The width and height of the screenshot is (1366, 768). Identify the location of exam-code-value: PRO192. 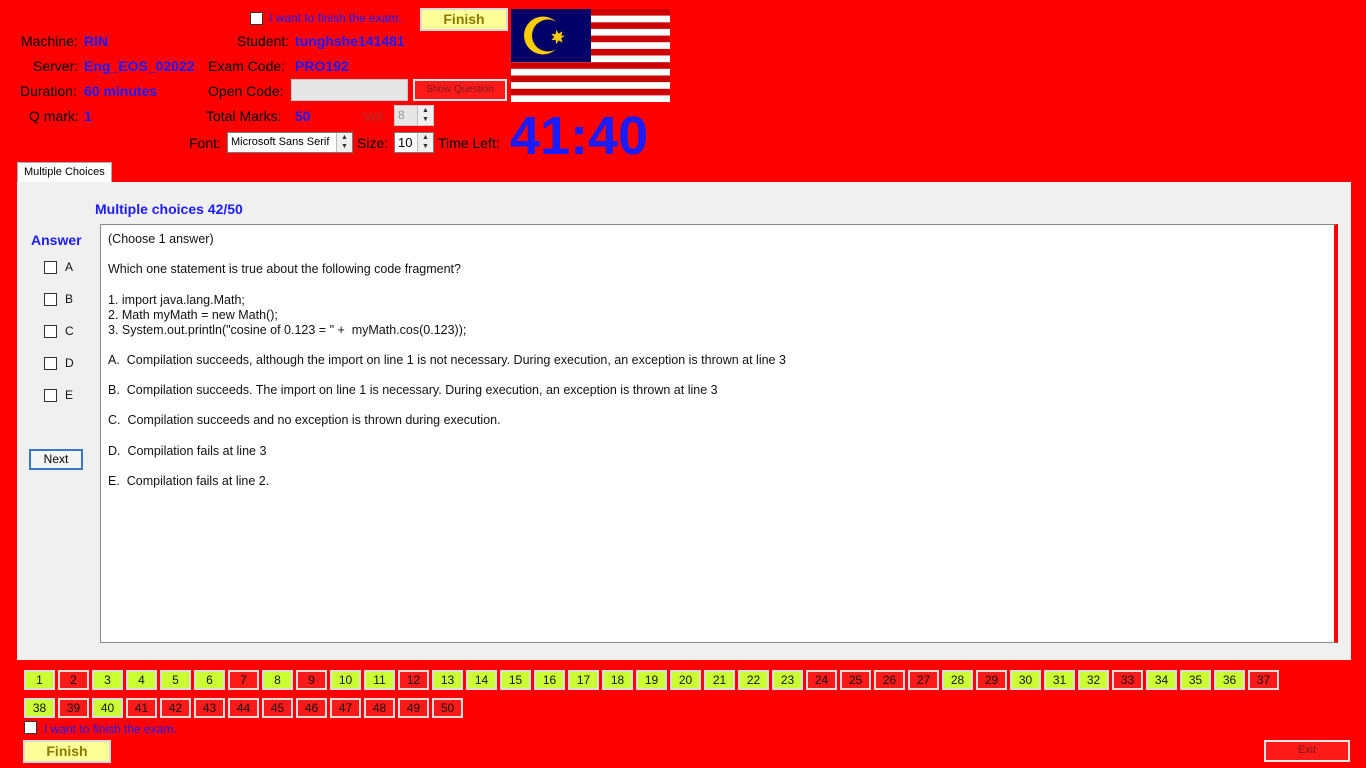
(322, 66).